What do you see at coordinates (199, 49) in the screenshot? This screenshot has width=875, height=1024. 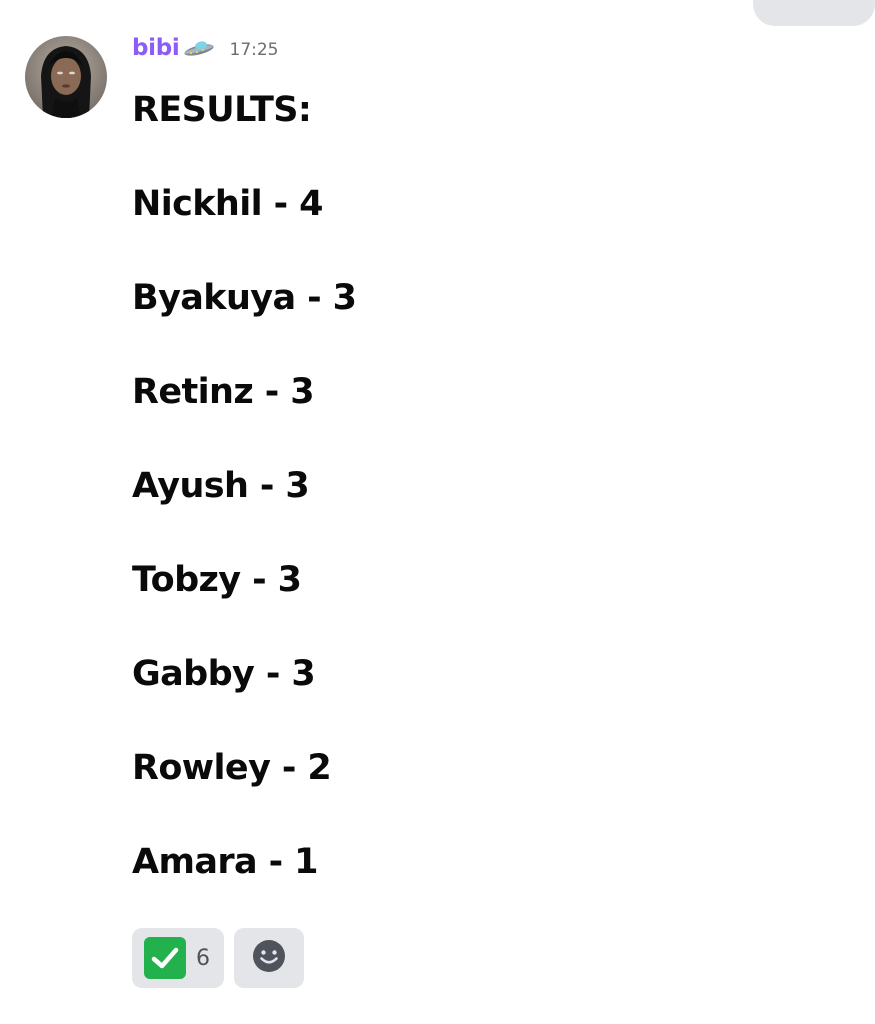 I see `ufo-icon` at bounding box center [199, 49].